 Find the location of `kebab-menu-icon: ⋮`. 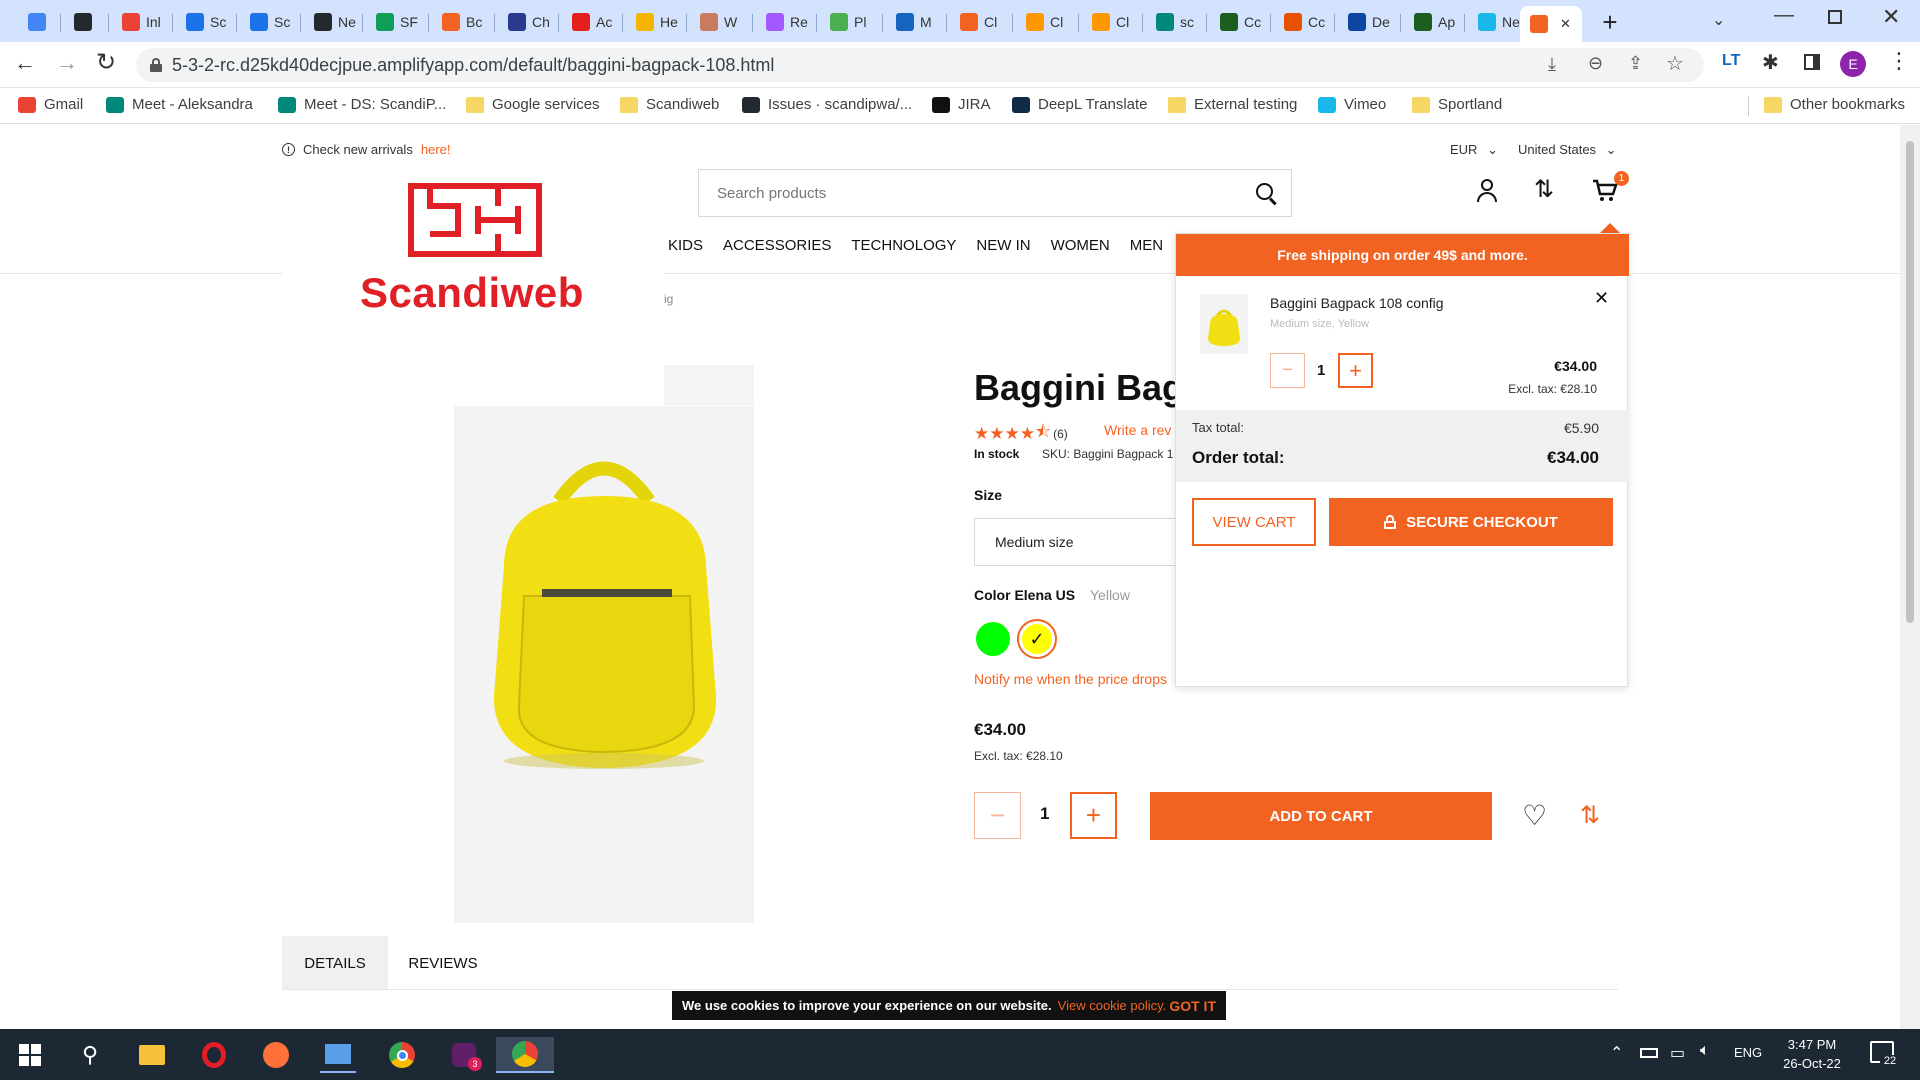

kebab-menu-icon: ⋮ is located at coordinates (1899, 61).